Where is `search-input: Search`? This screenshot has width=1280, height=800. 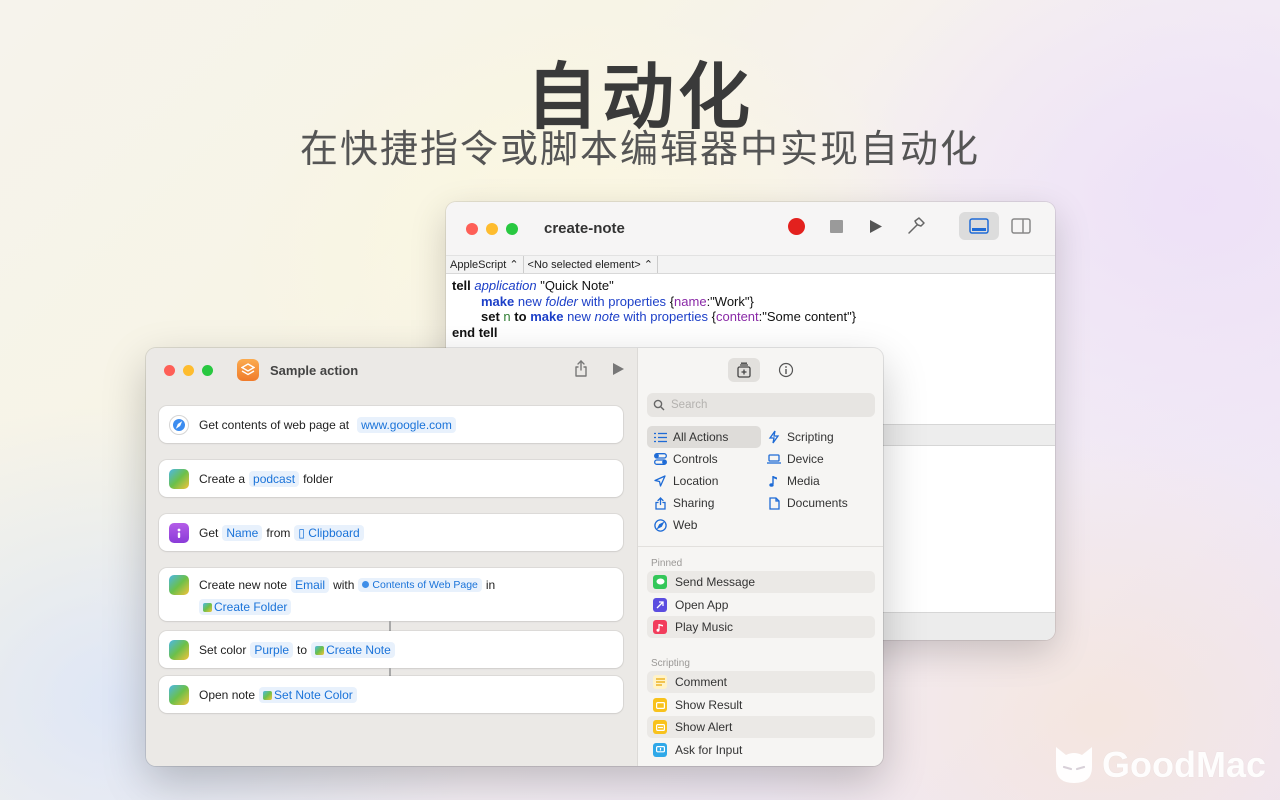 search-input: Search is located at coordinates (761, 405).